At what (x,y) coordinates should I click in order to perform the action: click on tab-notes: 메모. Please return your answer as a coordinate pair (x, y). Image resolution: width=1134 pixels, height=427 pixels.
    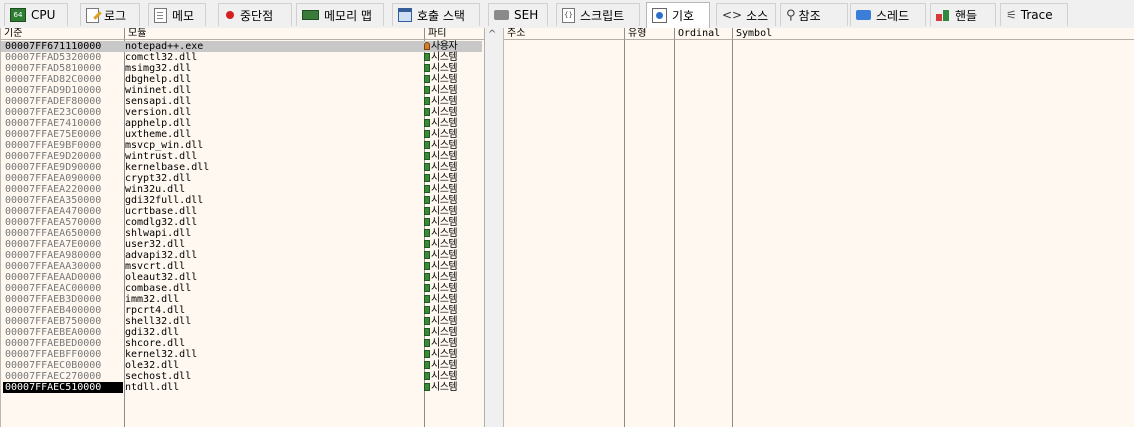
    Looking at the image, I should click on (177, 14).